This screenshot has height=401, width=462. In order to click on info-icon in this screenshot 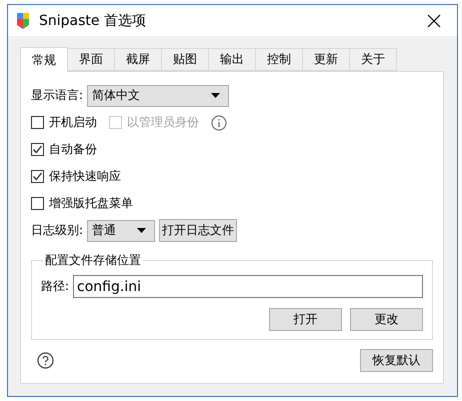, I will do `click(219, 122)`.